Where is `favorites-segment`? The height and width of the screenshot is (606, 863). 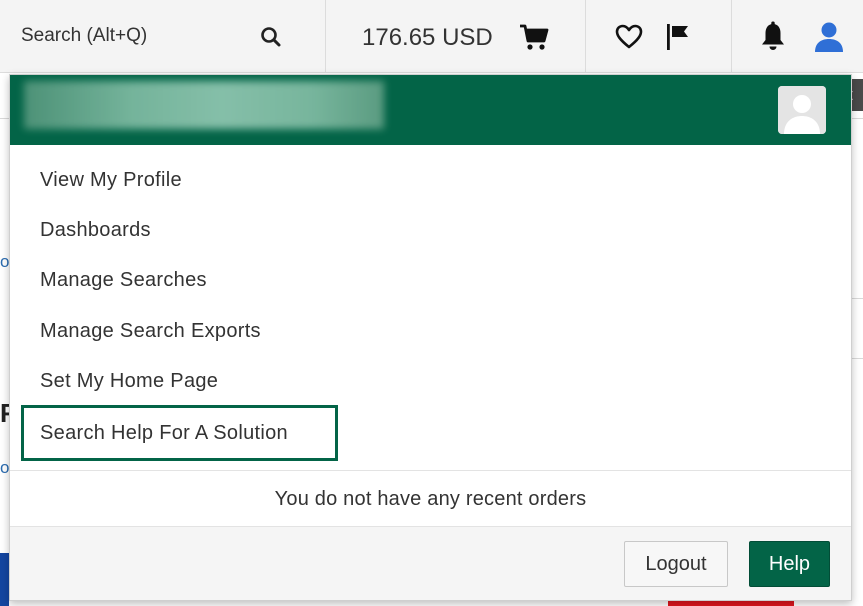 favorites-segment is located at coordinates (659, 36).